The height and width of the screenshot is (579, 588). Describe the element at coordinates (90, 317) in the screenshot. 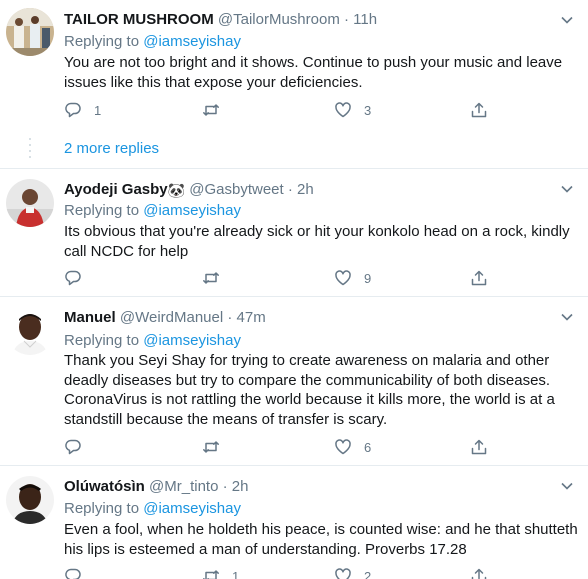

I see `display-name: Manuel` at that location.